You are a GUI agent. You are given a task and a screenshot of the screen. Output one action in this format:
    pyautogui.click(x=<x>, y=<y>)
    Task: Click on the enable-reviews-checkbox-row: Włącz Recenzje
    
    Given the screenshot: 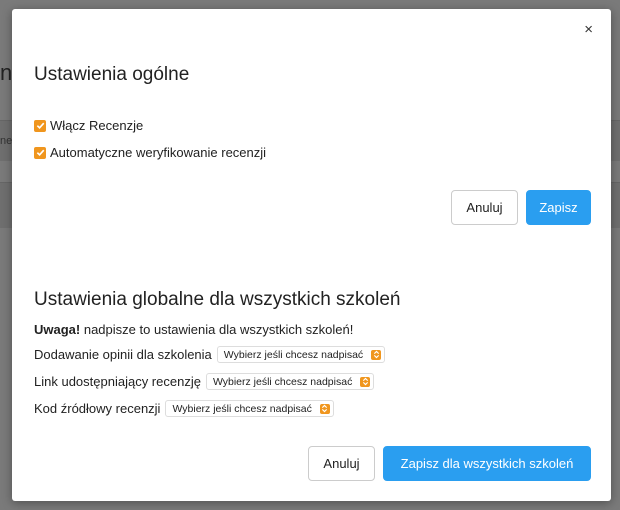 What is the action you would take?
    pyautogui.click(x=88, y=125)
    